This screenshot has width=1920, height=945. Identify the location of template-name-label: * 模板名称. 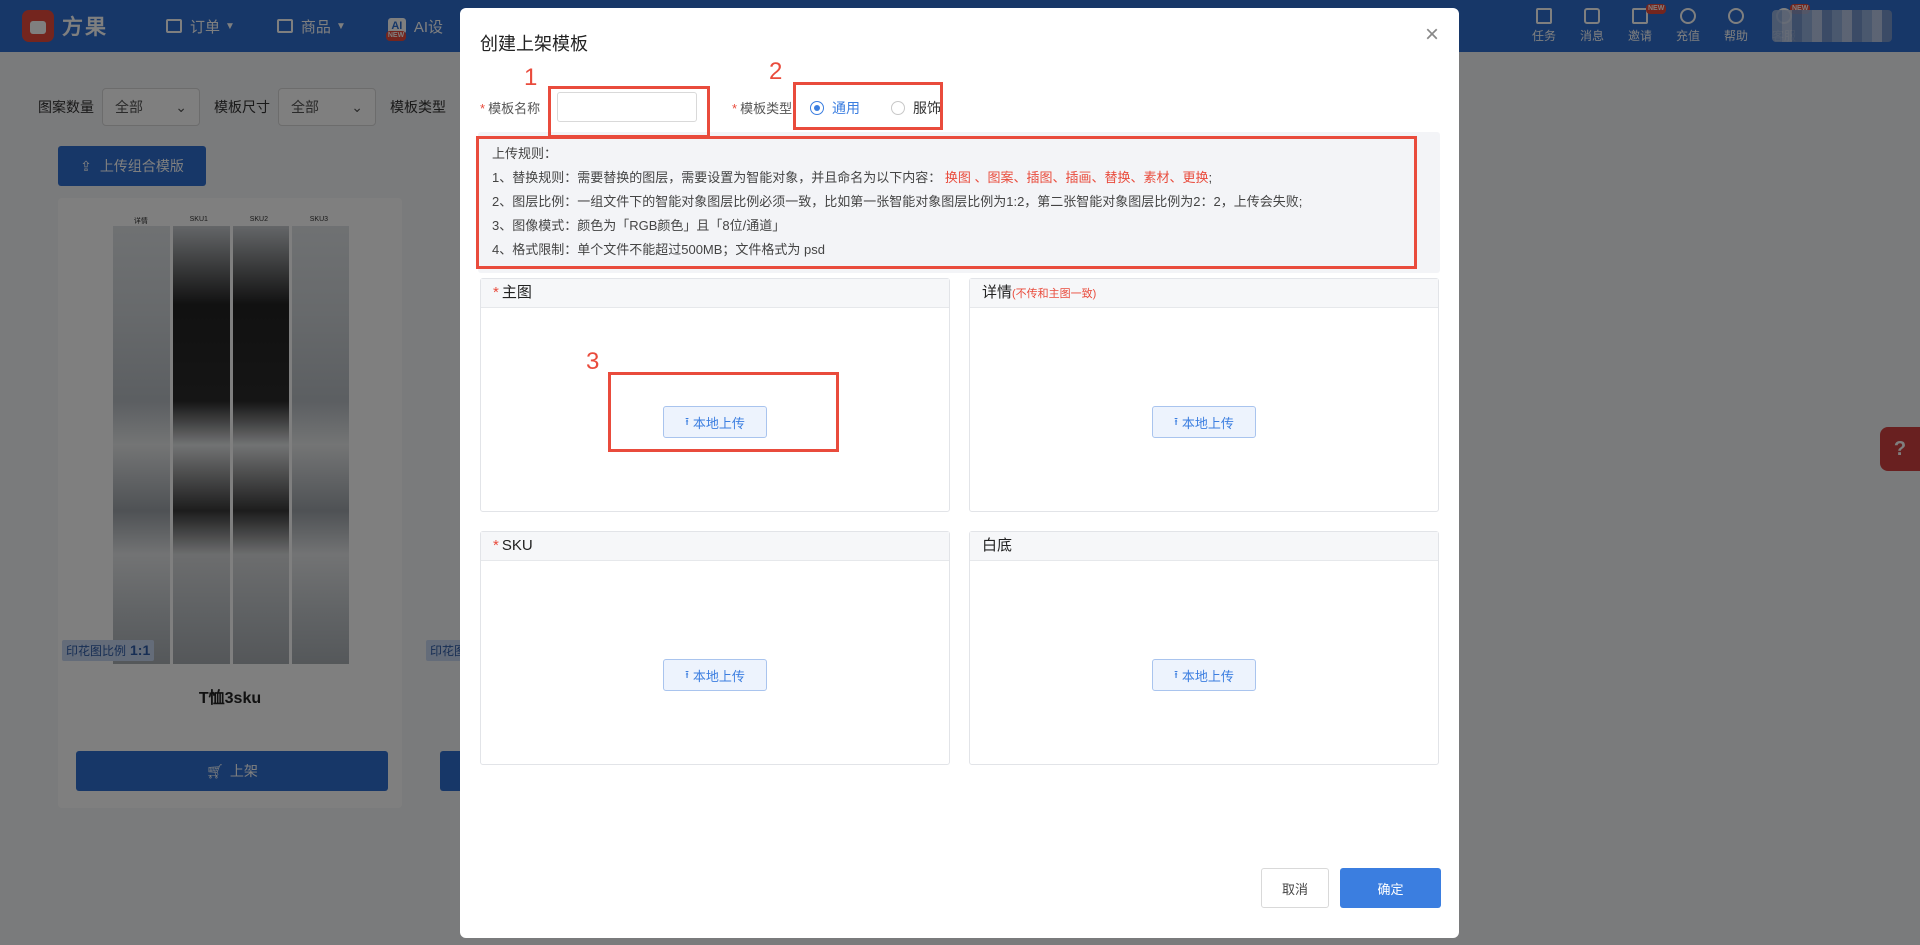
(510, 108).